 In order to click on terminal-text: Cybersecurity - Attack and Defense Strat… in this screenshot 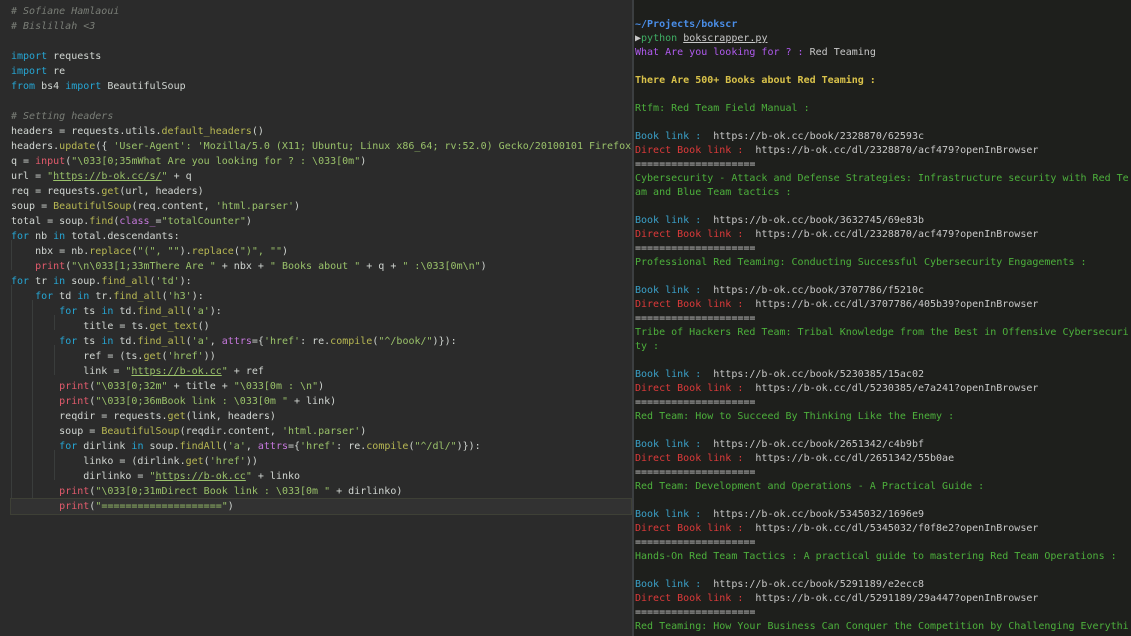, I will do `click(882, 178)`.